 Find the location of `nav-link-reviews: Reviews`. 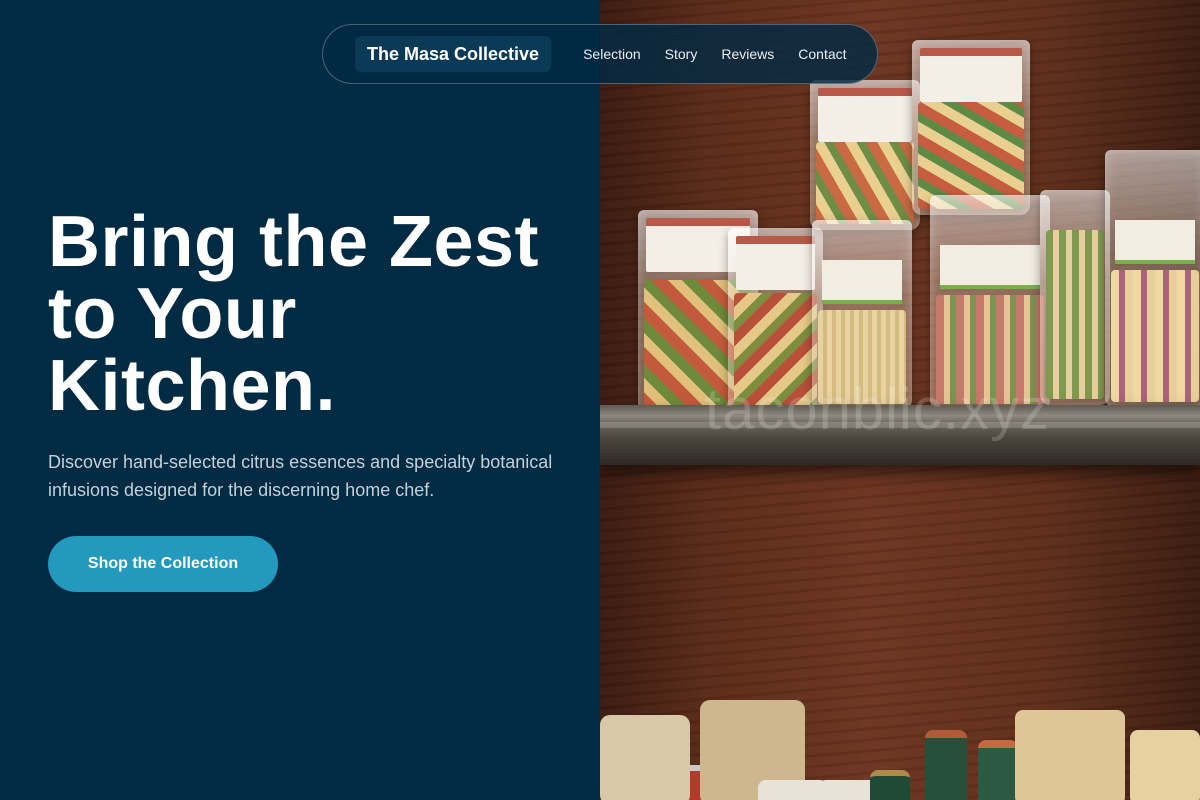

nav-link-reviews: Reviews is located at coordinates (747, 54).